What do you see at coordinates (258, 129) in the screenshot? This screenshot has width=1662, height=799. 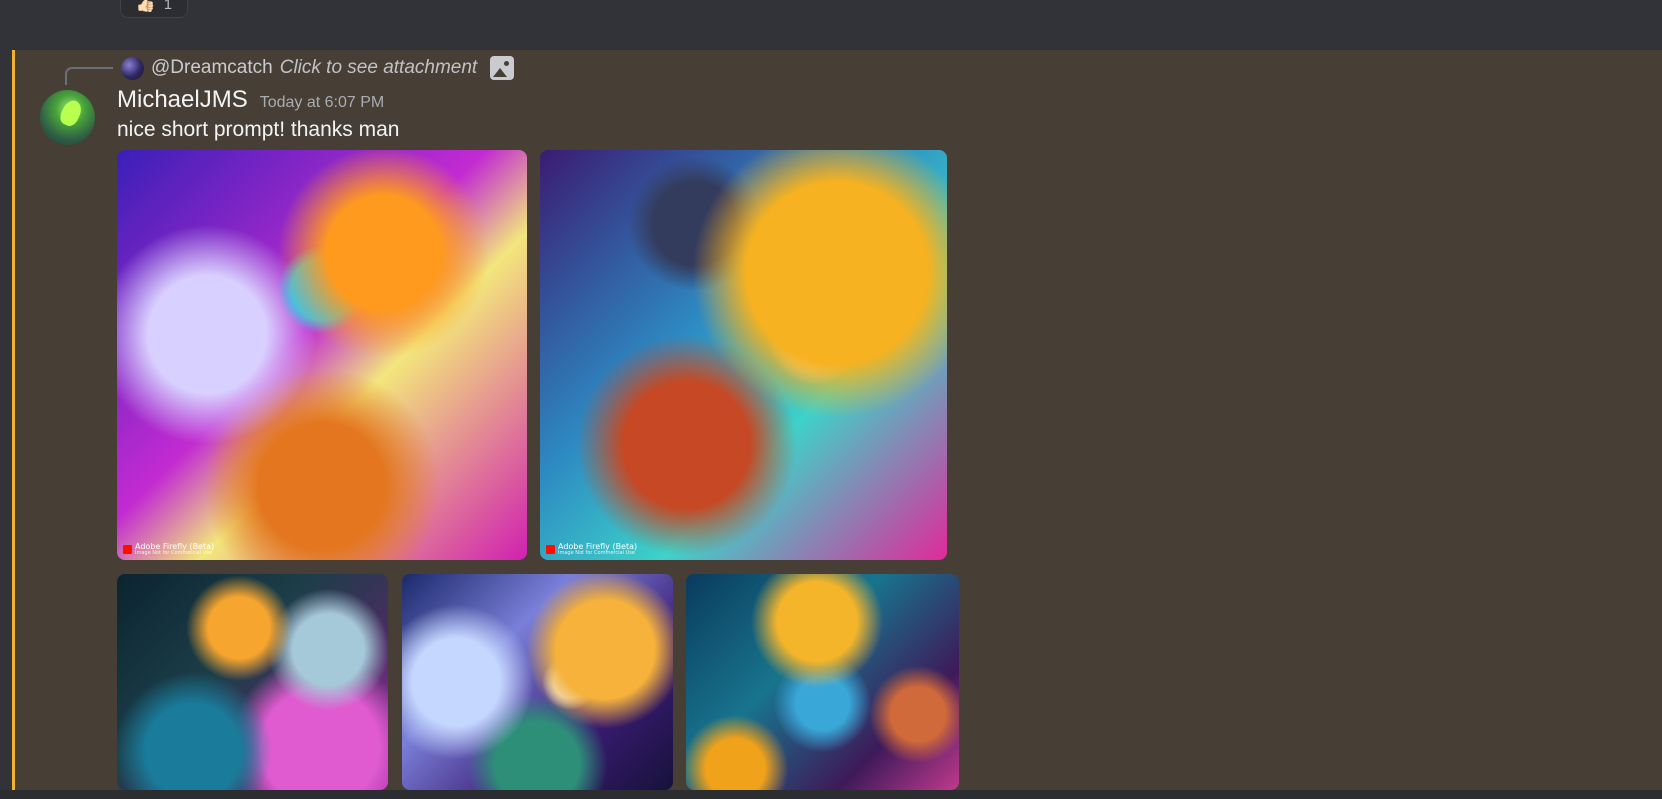 I see `message-content: nice short prompt! thanks man` at bounding box center [258, 129].